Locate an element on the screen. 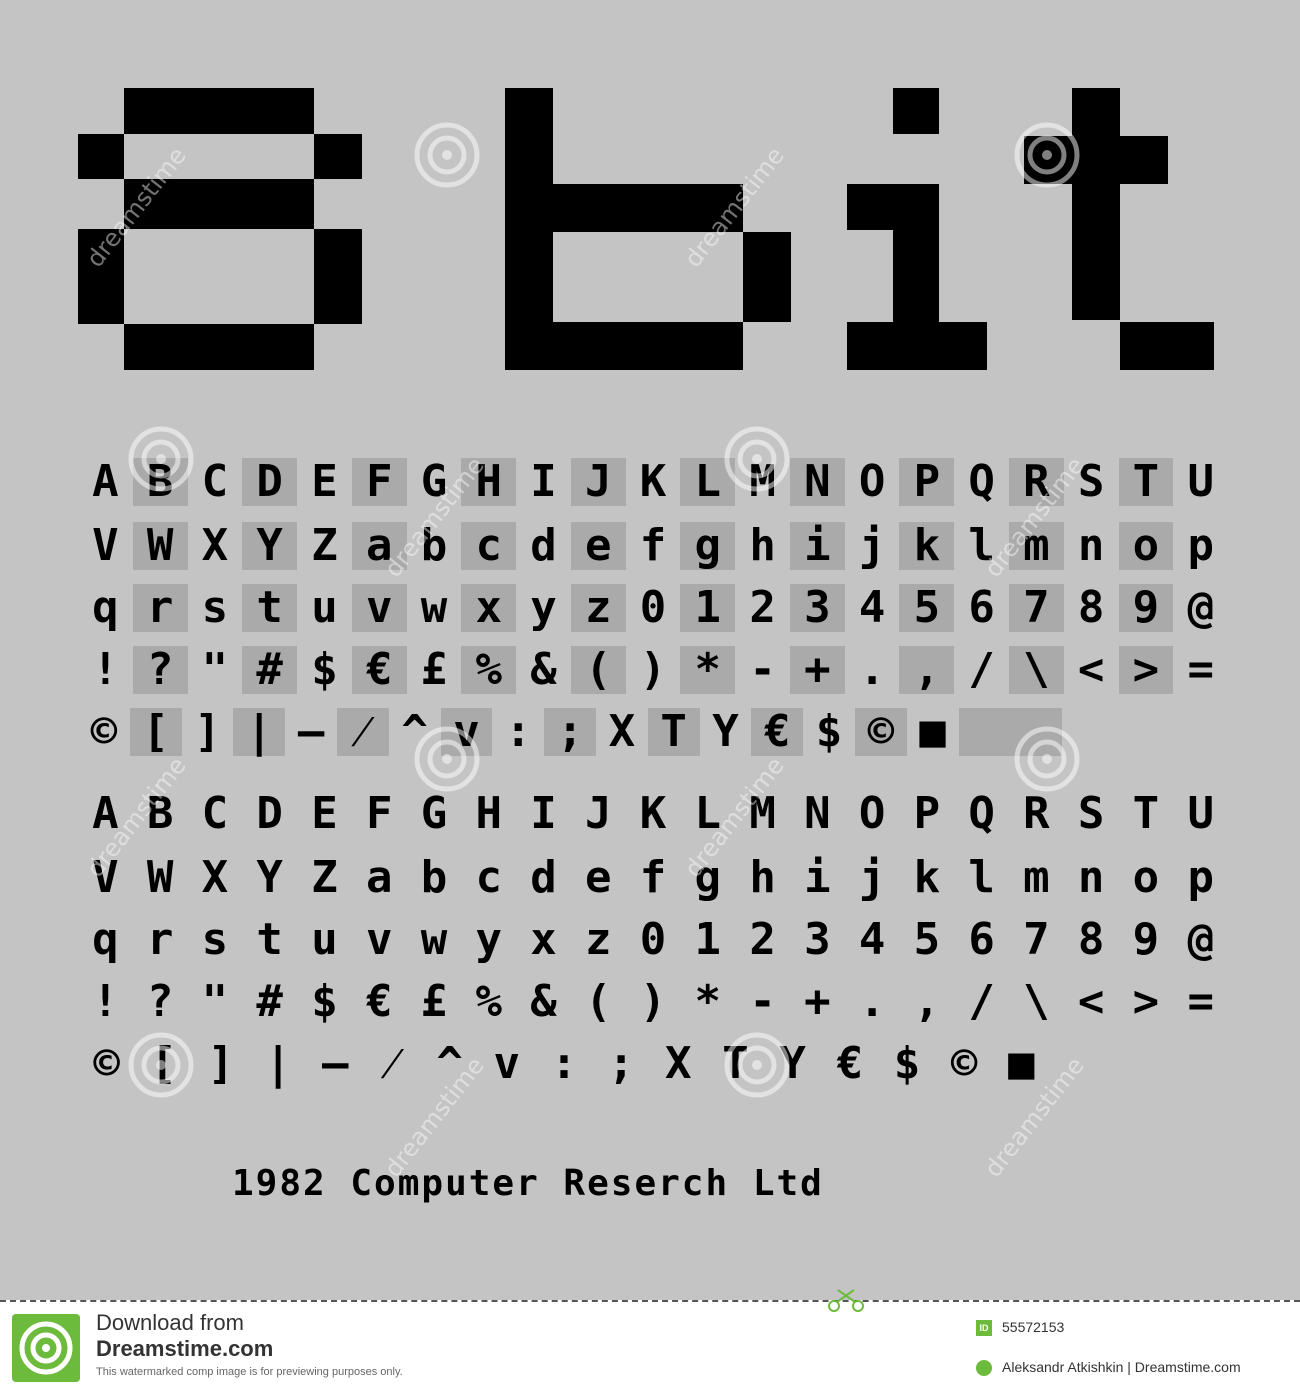  glyph-cell: q is located at coordinates (105, 939).